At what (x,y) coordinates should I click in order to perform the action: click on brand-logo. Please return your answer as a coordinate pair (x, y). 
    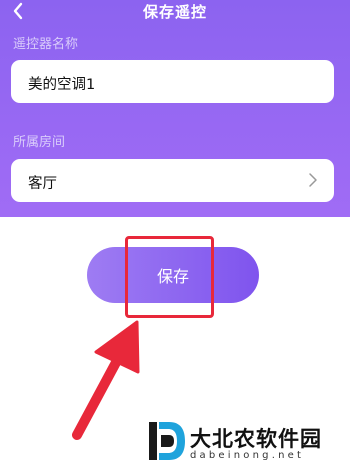
    Looking at the image, I should click on (167, 441).